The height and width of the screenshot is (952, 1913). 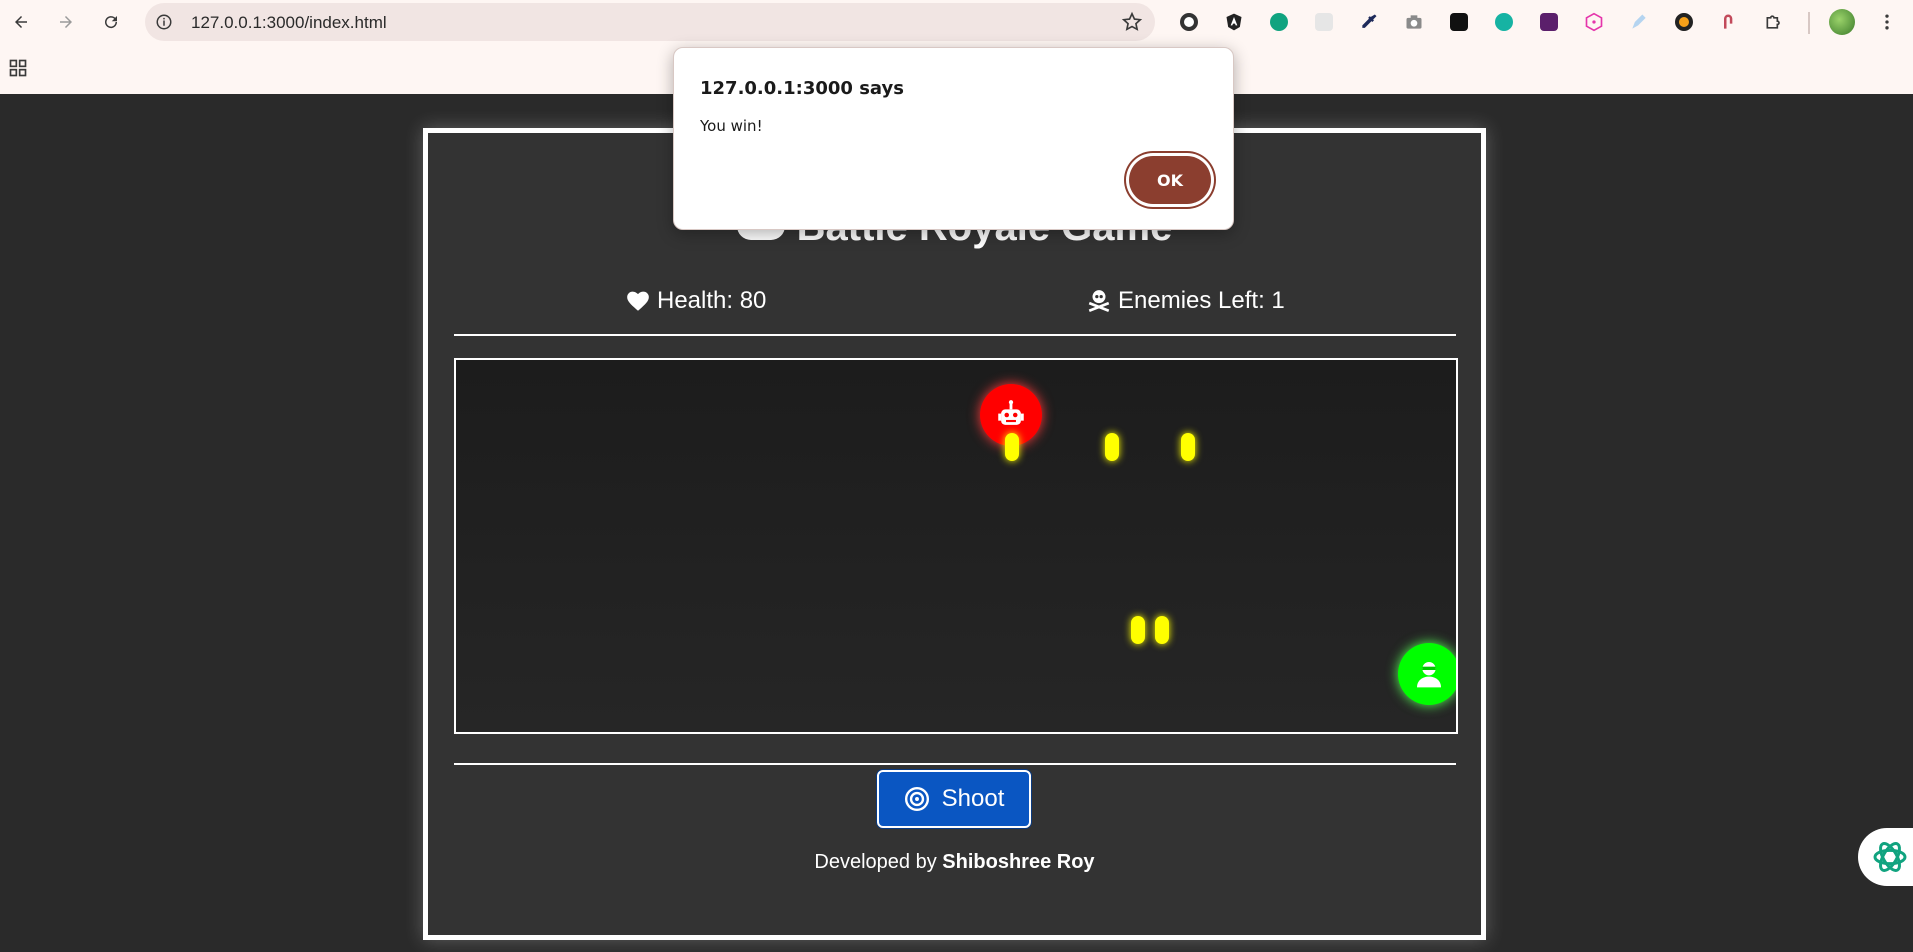 I want to click on enemies-stat: Enemies Left: 1, so click(x=1185, y=301).